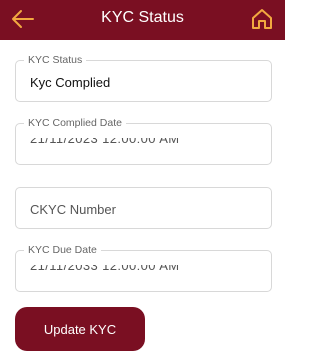 The image size is (320, 356). Describe the element at coordinates (62, 250) in the screenshot. I see `kyc-due-date-label: KYC Due Date` at that location.